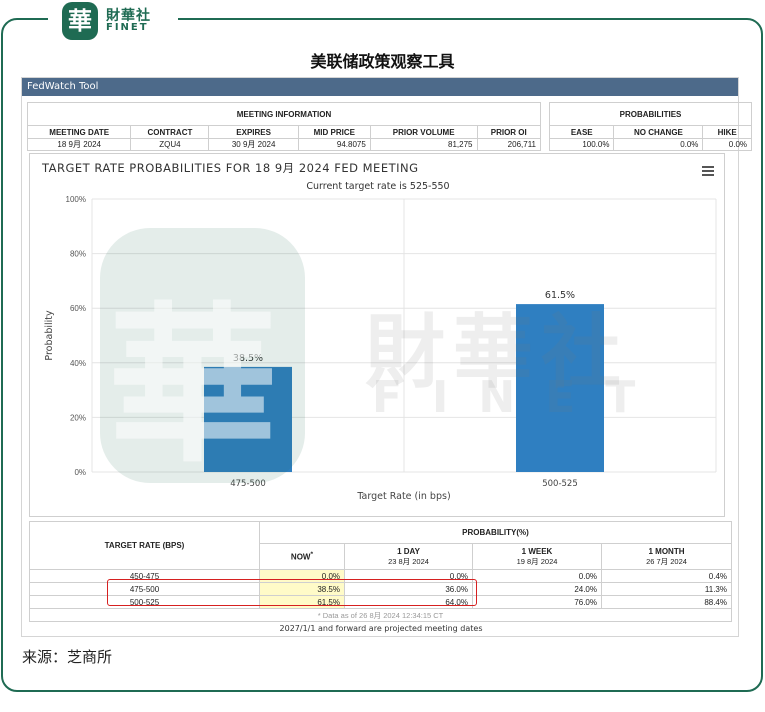  Describe the element at coordinates (79, 144) in the screenshot. I see `cell-meeting-date: 18 9月 2024` at that location.